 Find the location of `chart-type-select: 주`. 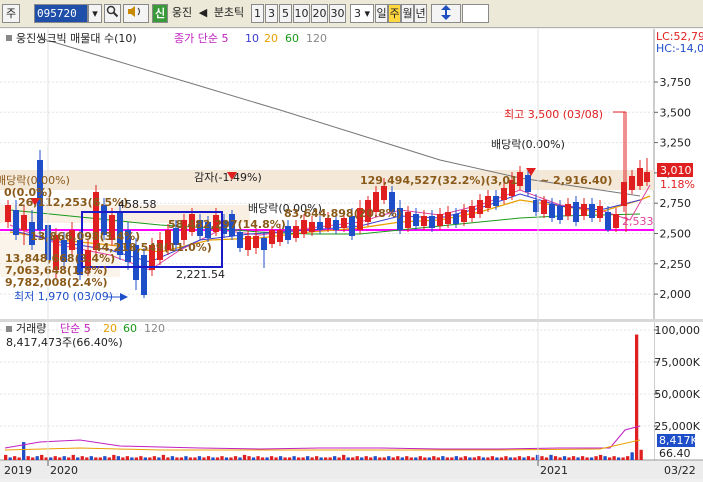

chart-type-select: 주 is located at coordinates (11, 13).